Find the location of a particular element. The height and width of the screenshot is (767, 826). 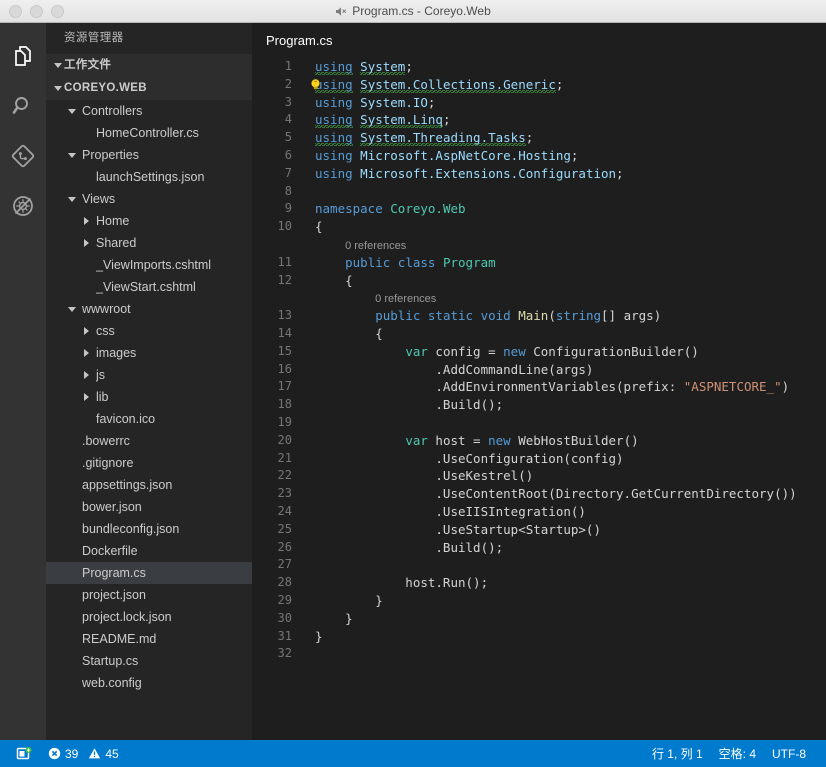

code-token: host = is located at coordinates (458, 440).